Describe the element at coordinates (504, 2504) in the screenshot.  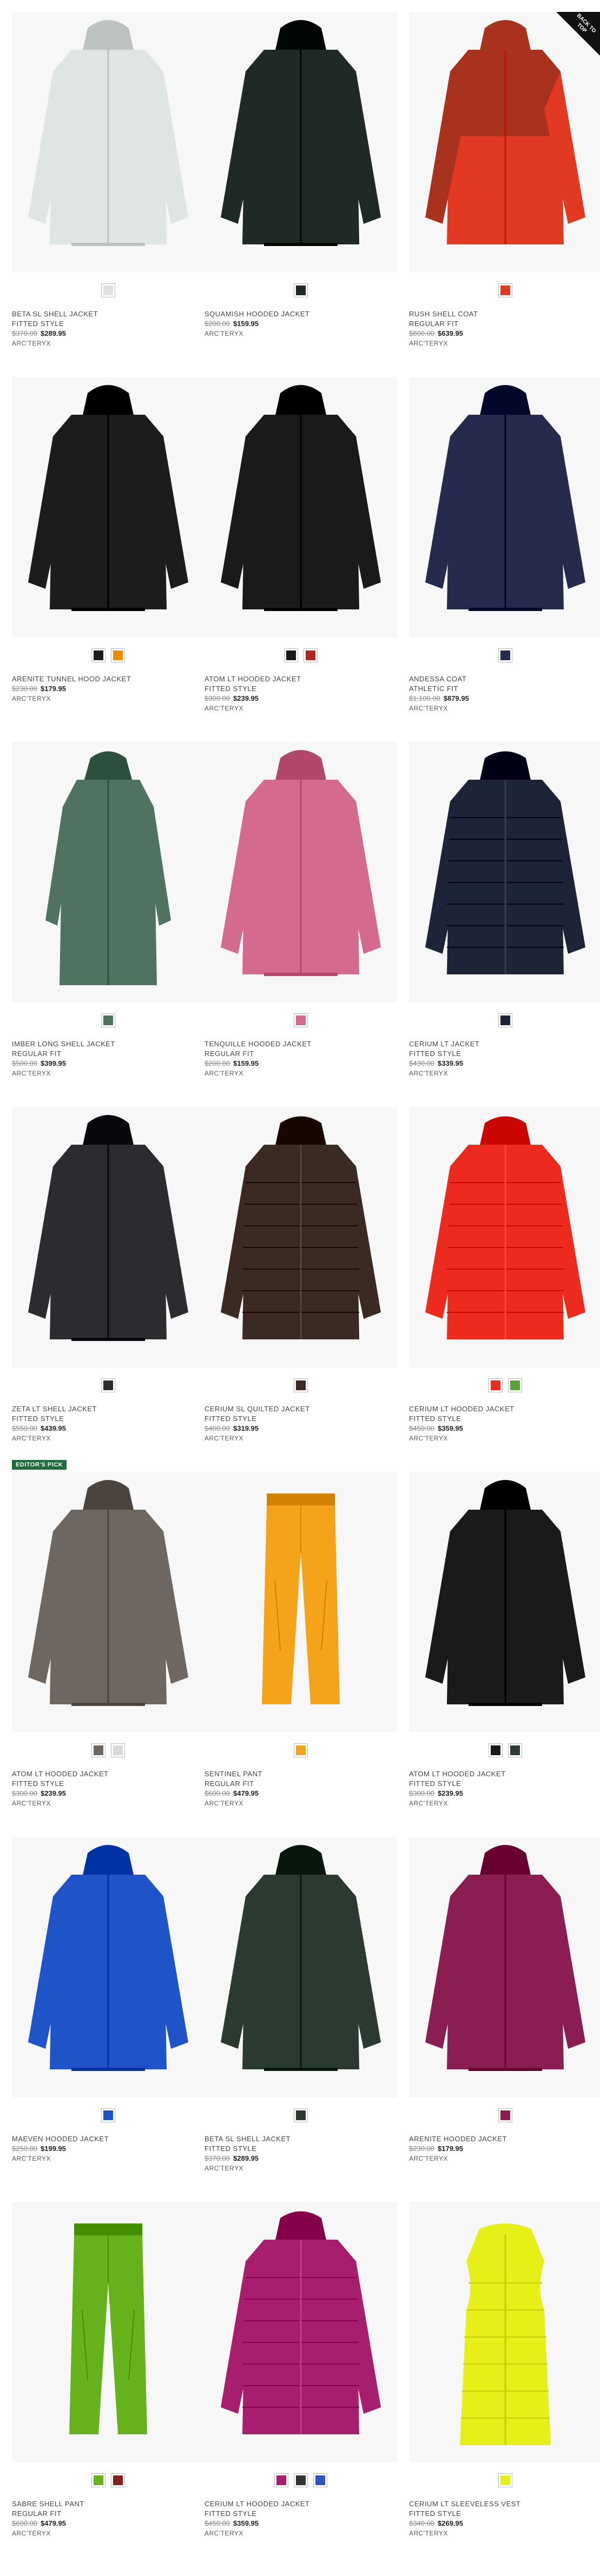
I see `product-name: CERIUM LT SLEEVELESS VEST` at that location.